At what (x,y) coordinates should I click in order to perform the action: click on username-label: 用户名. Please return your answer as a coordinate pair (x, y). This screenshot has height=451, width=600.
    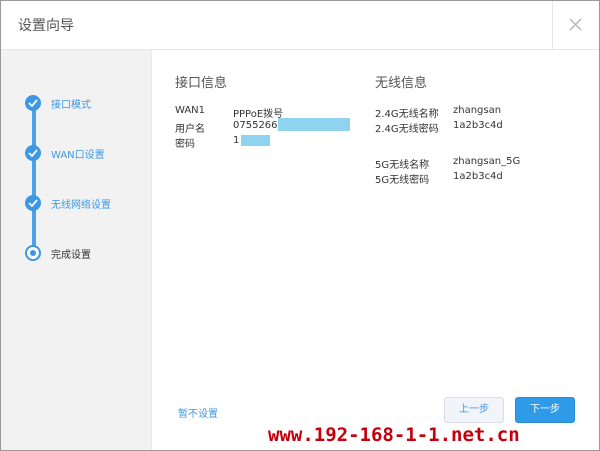
    Looking at the image, I should click on (190, 129).